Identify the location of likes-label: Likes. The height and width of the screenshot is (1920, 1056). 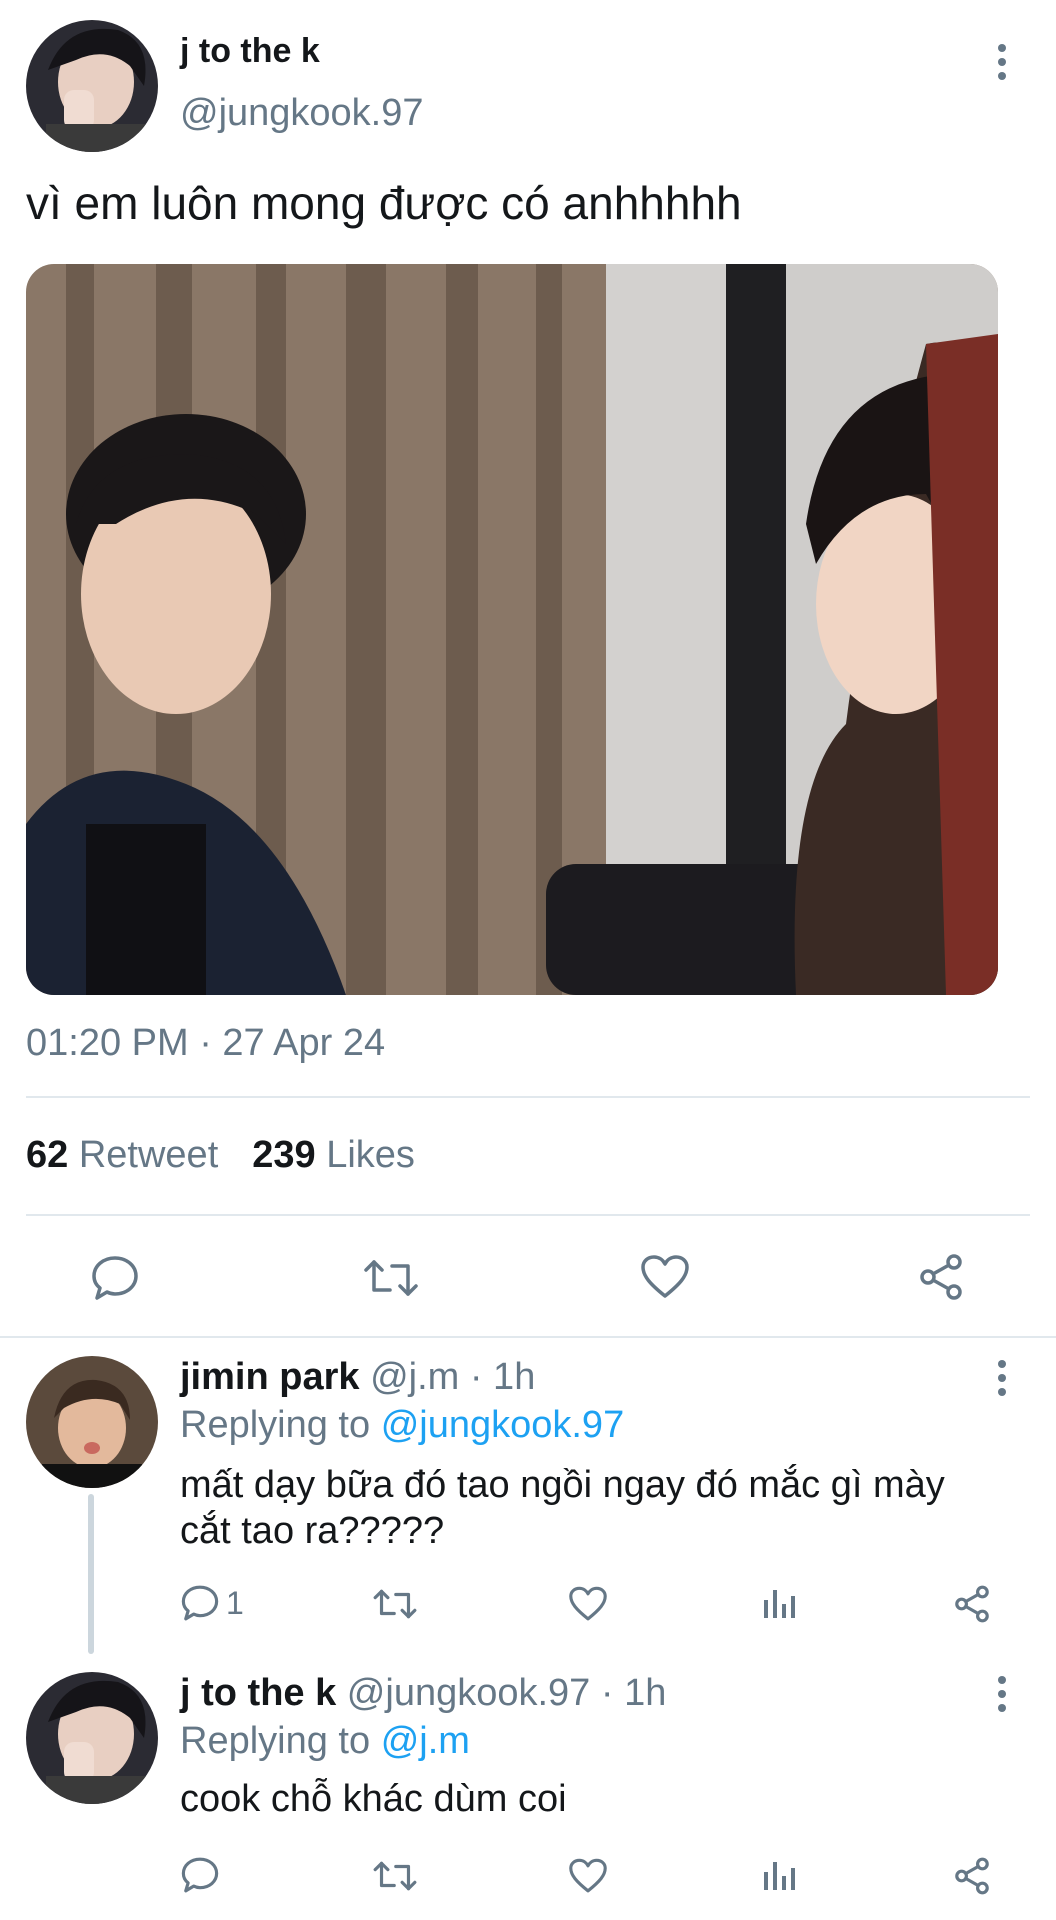
(370, 1155).